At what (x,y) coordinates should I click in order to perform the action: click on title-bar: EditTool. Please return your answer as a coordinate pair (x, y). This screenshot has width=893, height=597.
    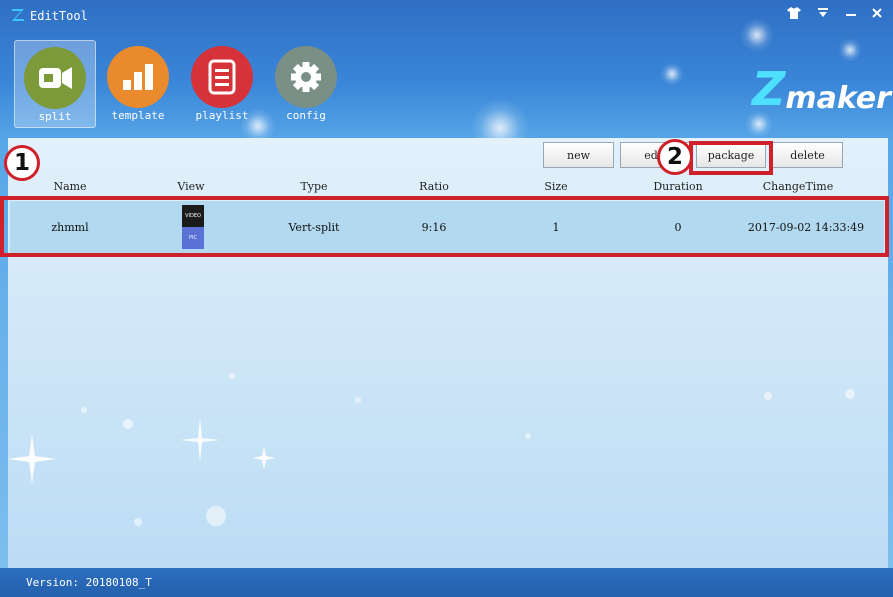
    Looking at the image, I should click on (446, 17).